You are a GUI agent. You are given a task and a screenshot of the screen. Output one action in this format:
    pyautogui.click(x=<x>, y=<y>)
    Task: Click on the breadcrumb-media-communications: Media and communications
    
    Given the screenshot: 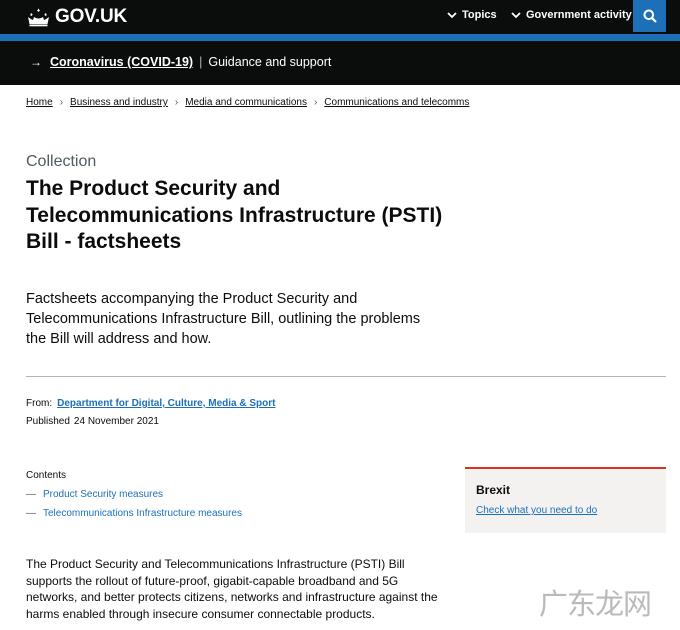 What is the action you would take?
    pyautogui.click(x=246, y=102)
    